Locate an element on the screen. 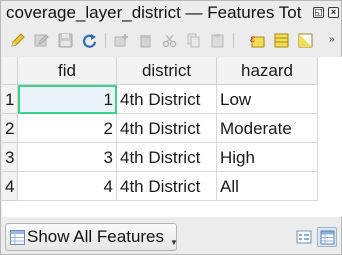 The image size is (342, 255). table-corner is located at coordinates (10, 71).